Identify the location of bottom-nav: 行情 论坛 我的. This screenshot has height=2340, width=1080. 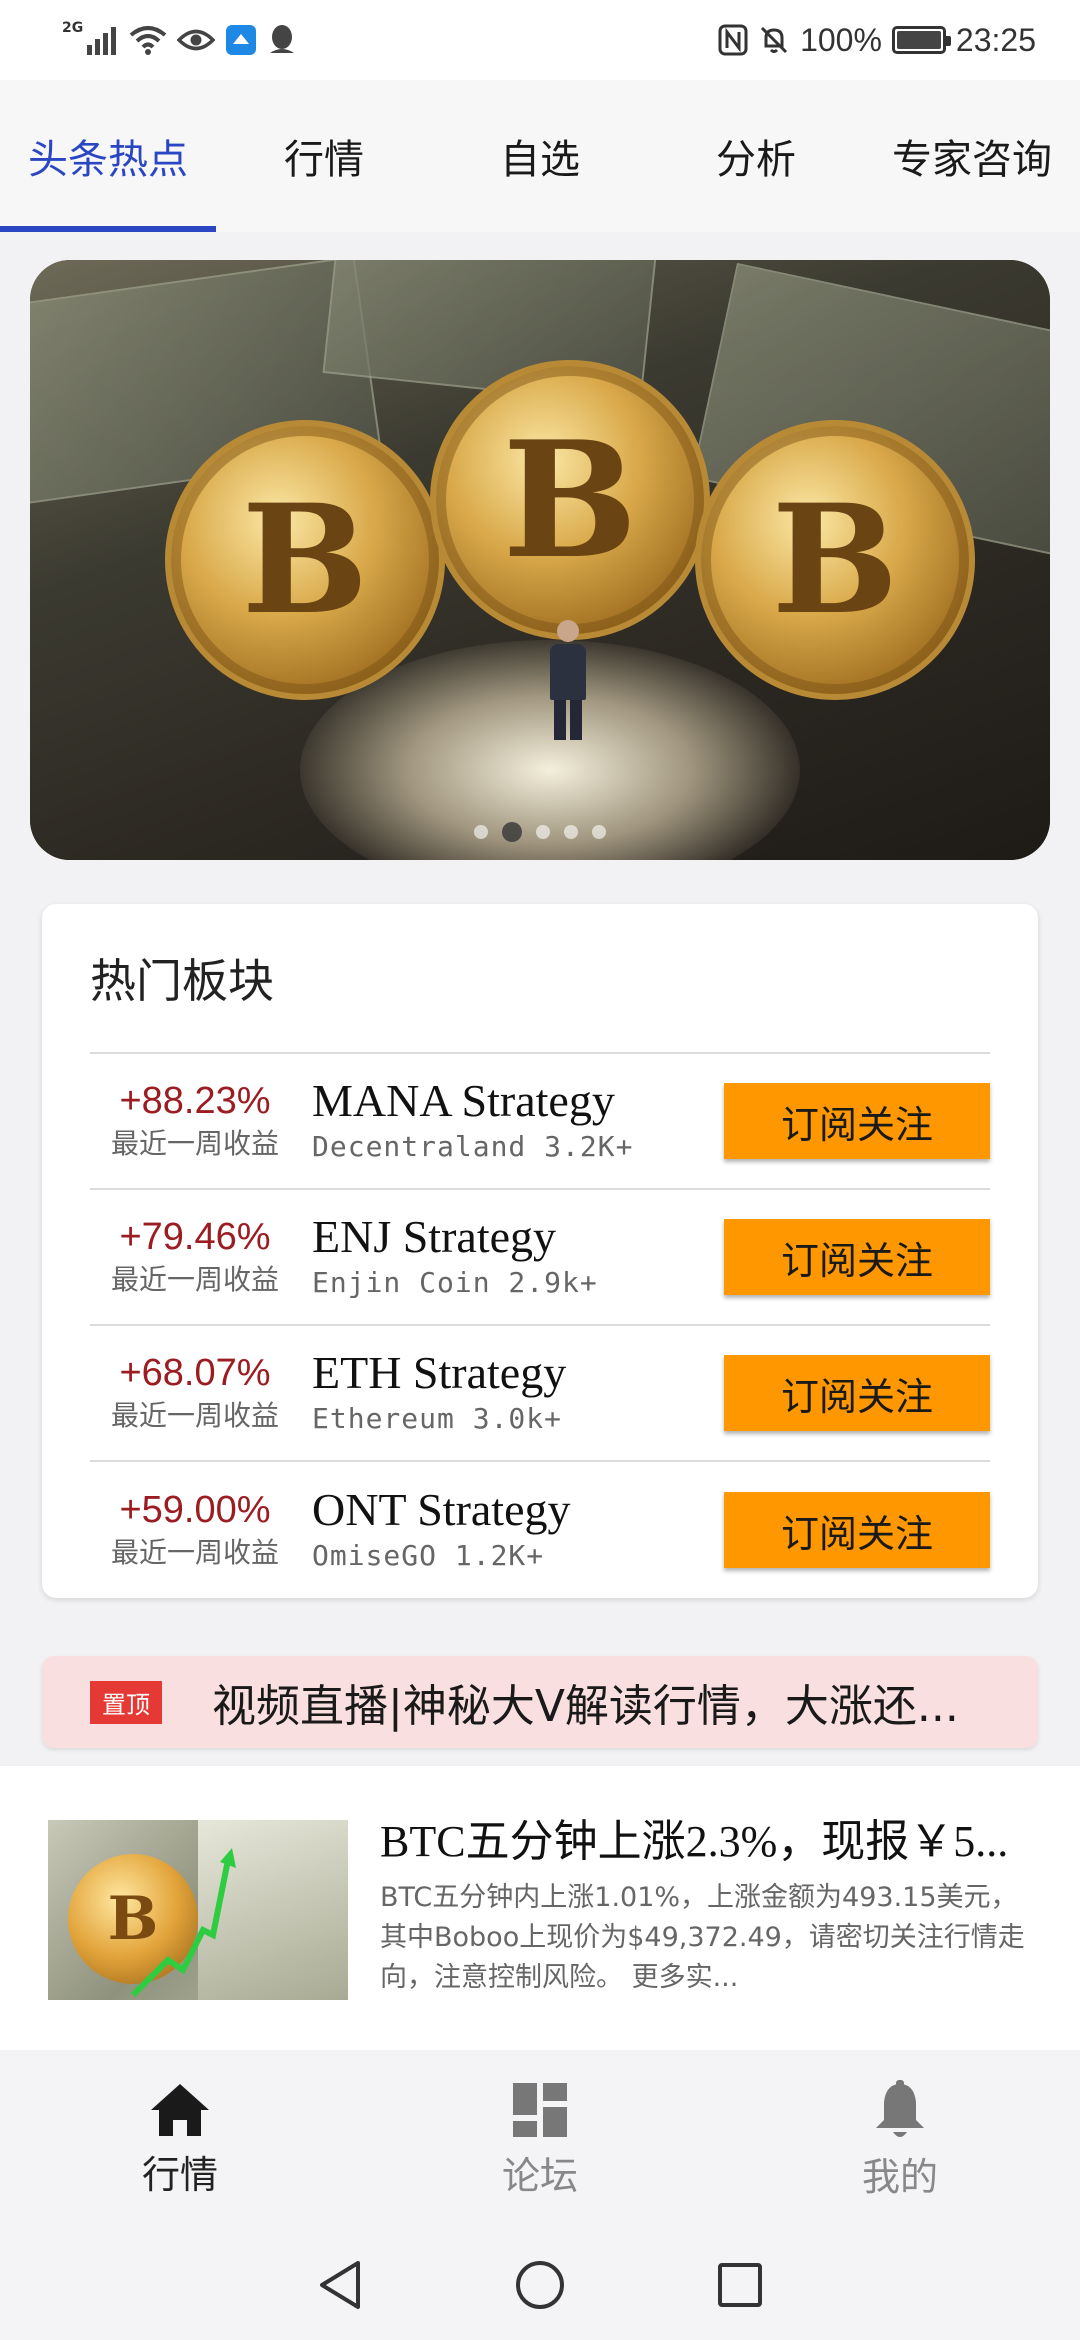
(540, 2140).